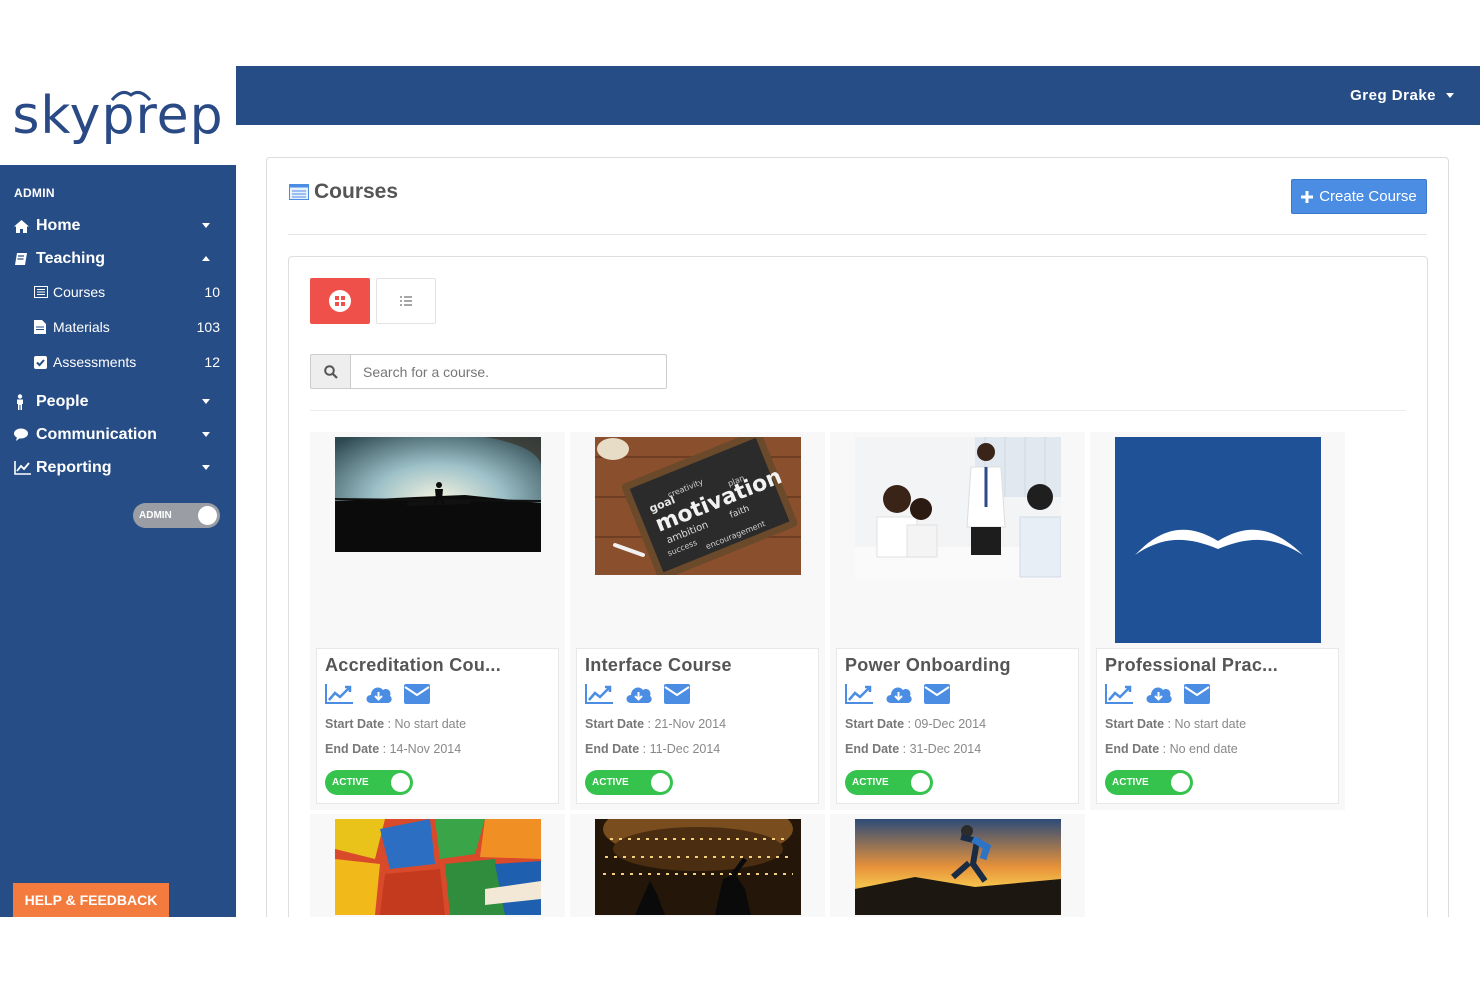 The width and height of the screenshot is (1480, 987). Describe the element at coordinates (1307, 196) in the screenshot. I see `plus-icon` at that location.